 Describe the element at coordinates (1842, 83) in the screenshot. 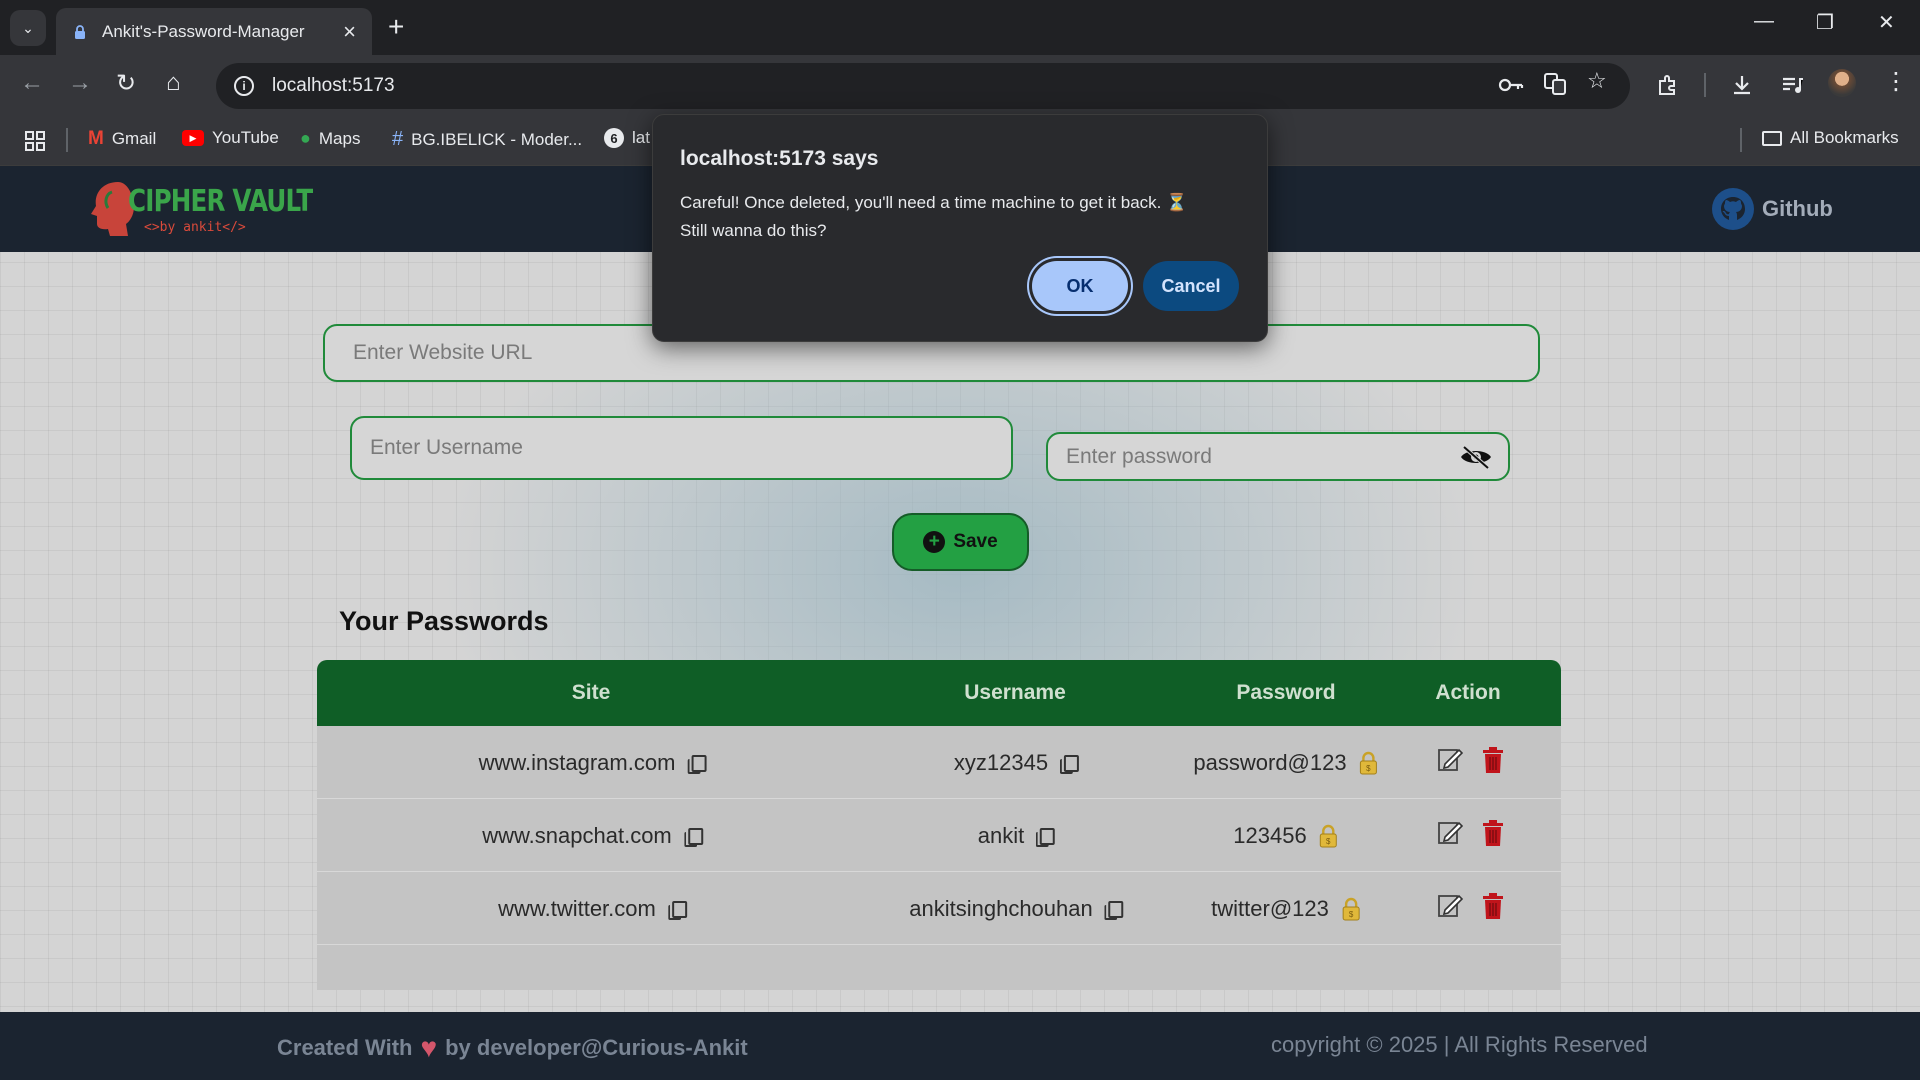

I see `profile-avatar` at that location.